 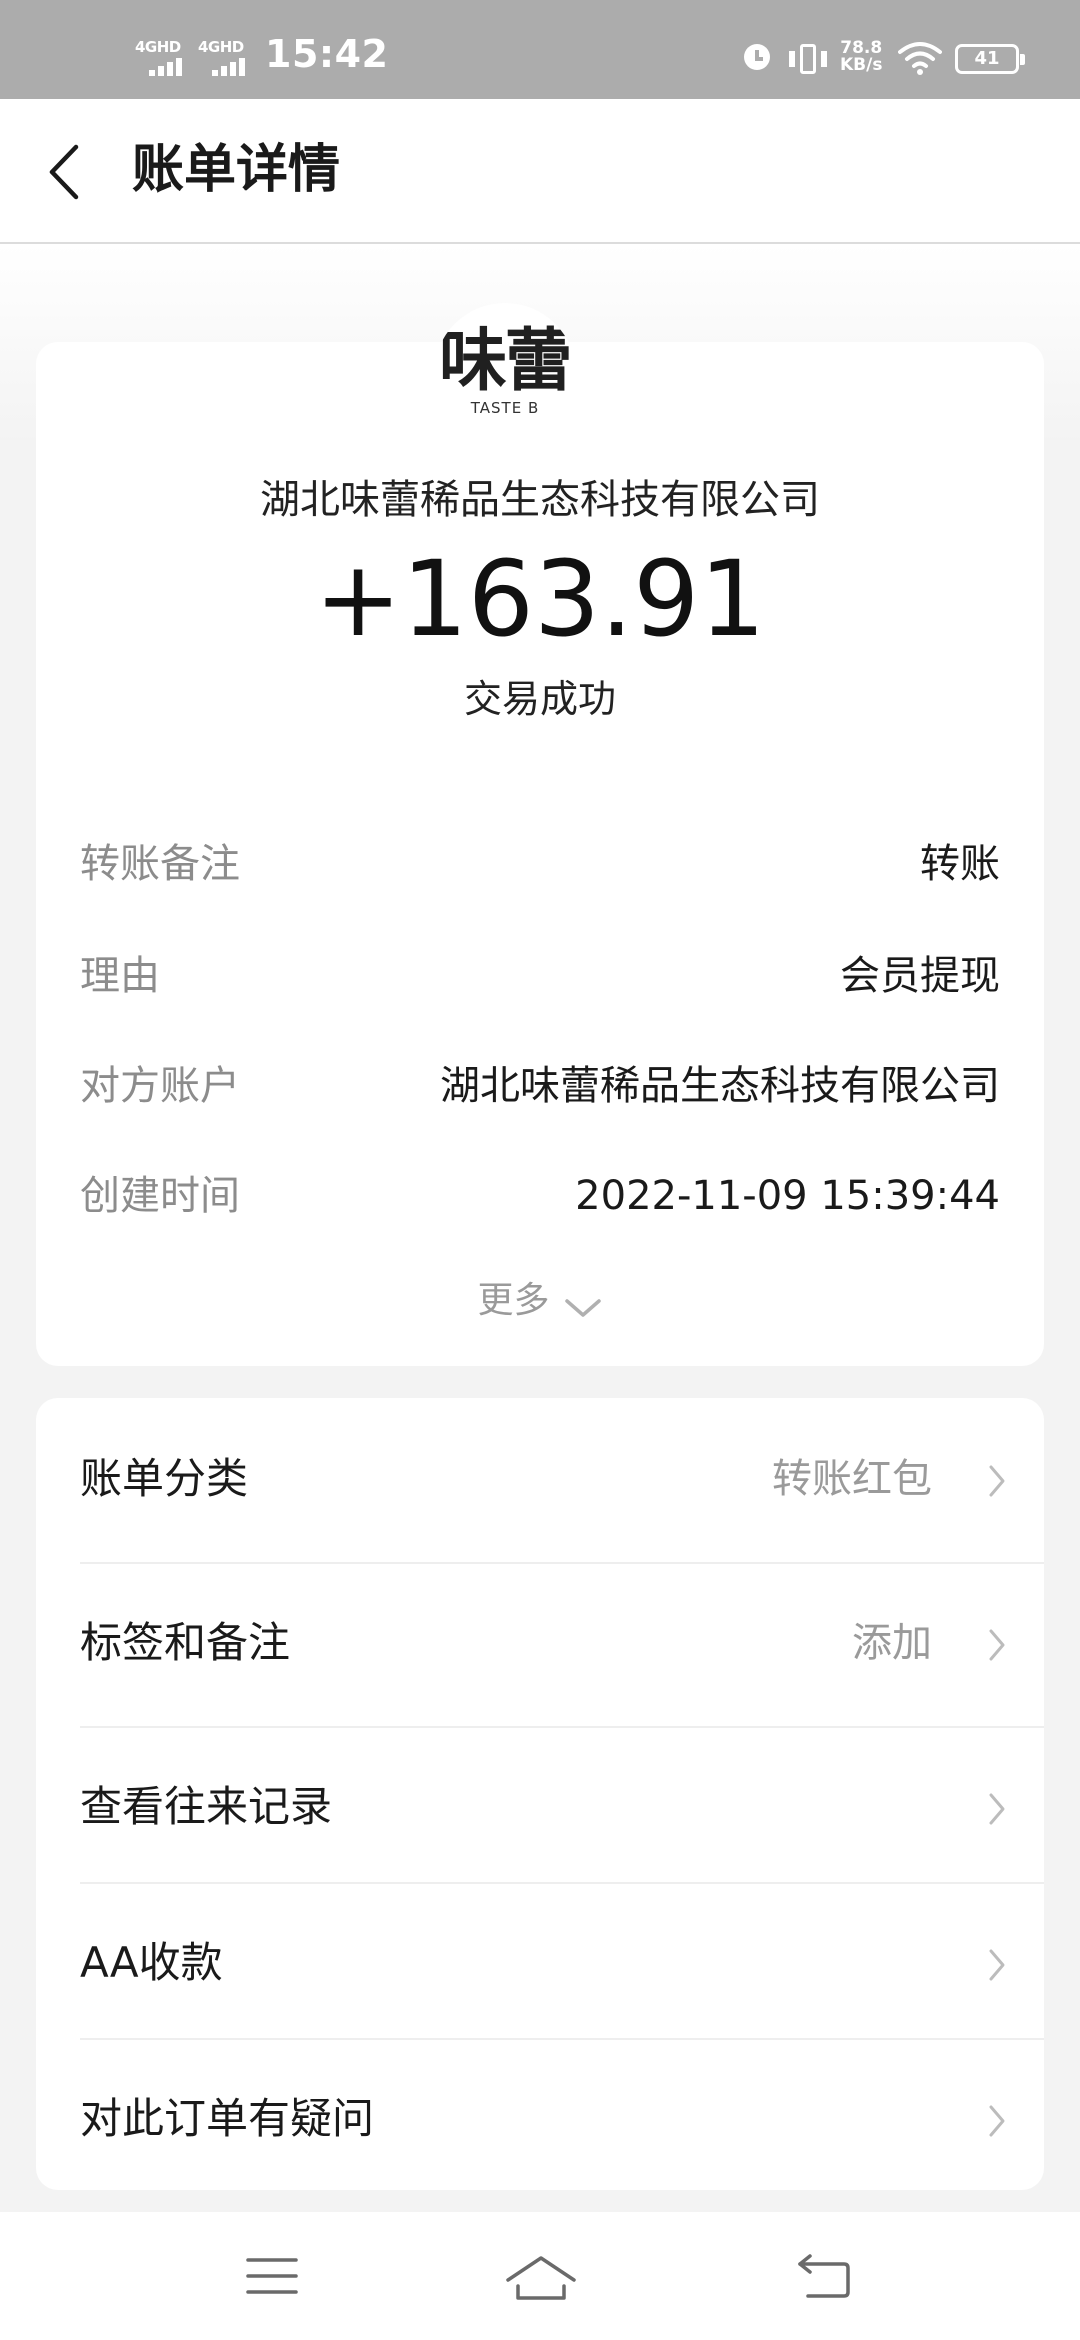 What do you see at coordinates (327, 54) in the screenshot?
I see `status-time: 15:42` at bounding box center [327, 54].